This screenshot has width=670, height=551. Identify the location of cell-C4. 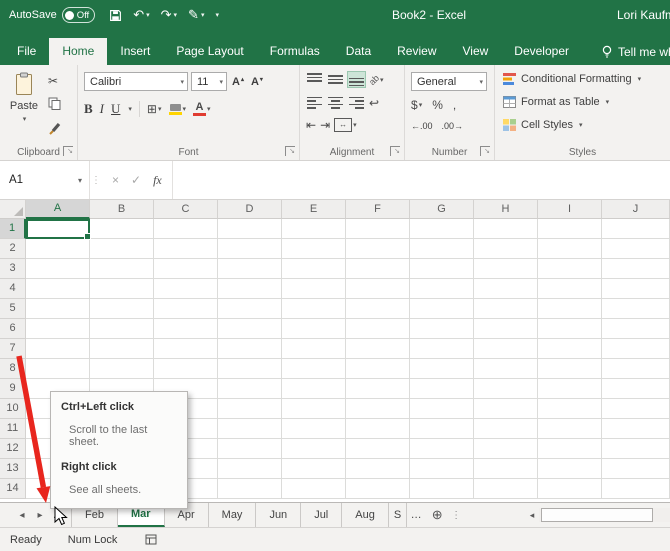
(186, 289).